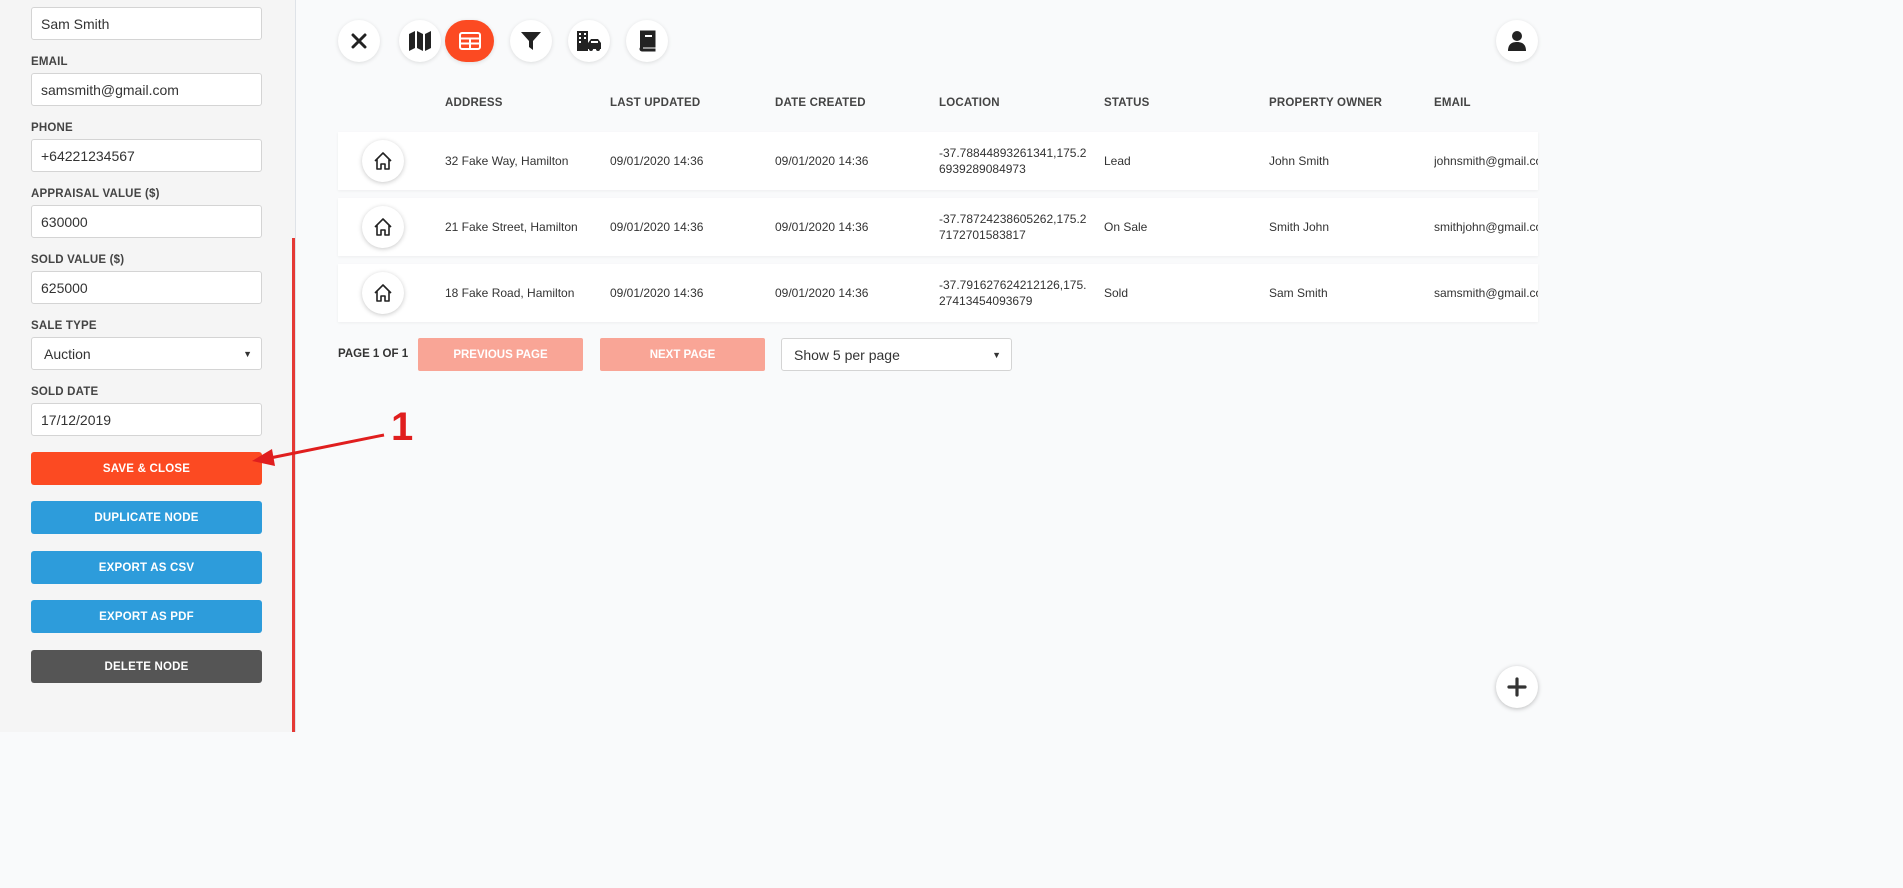 The image size is (1903, 888). I want to click on sale-type-label: SALE TYPE, so click(64, 326).